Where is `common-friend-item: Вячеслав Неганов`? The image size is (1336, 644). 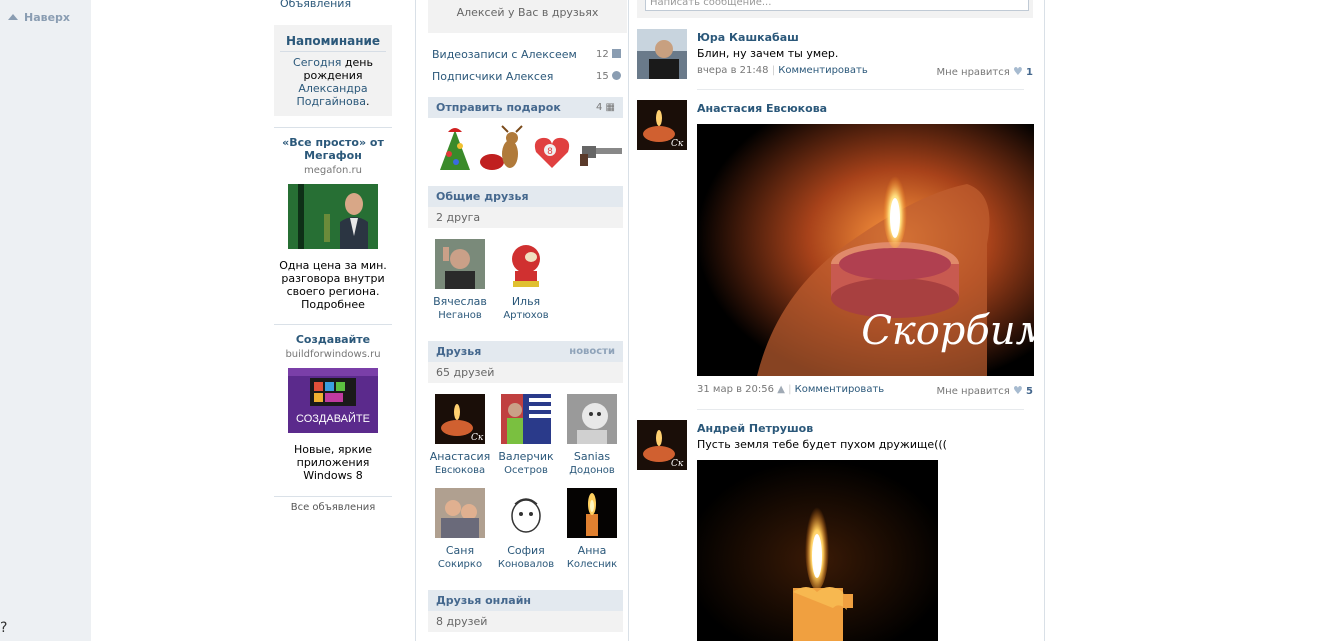 common-friend-item: Вячеслав Неганов is located at coordinates (460, 280).